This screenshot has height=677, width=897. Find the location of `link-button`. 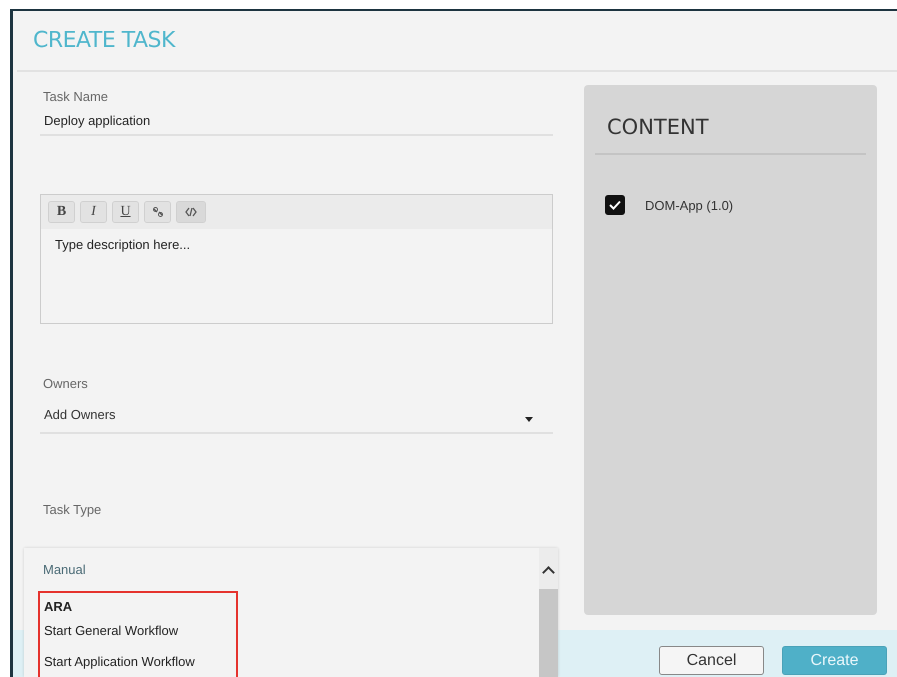

link-button is located at coordinates (157, 212).